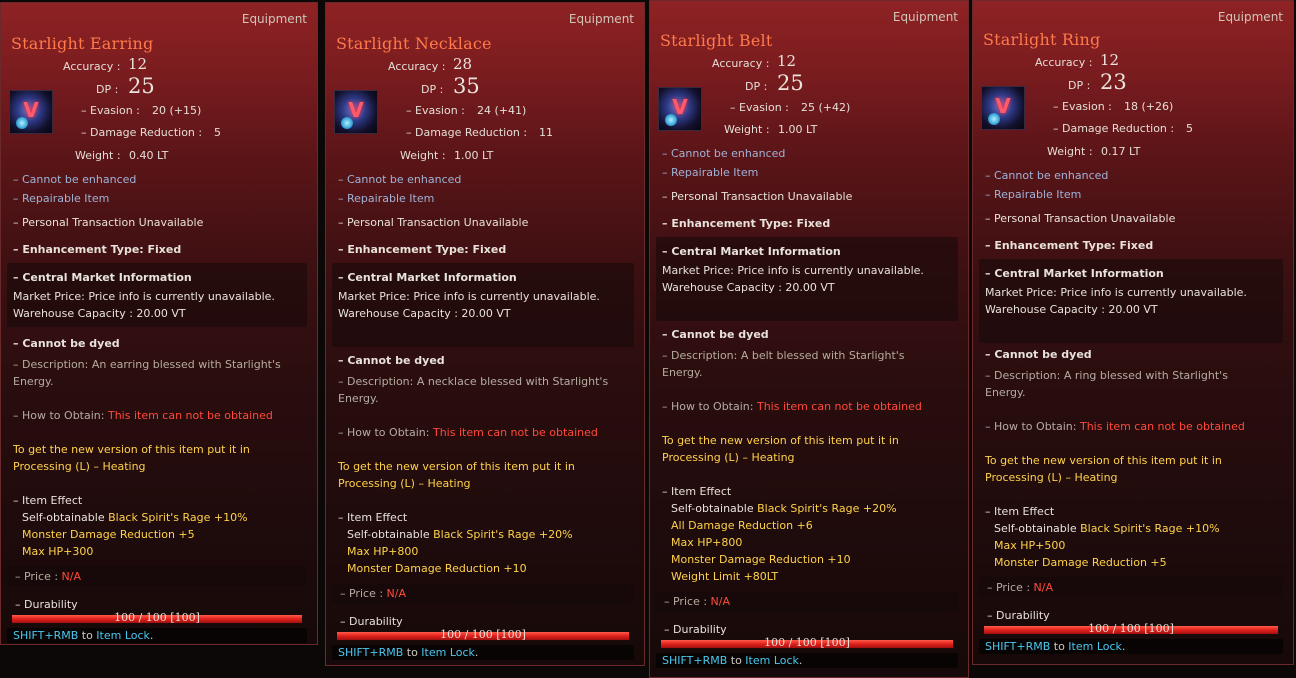 This screenshot has width=1296, height=678. What do you see at coordinates (697, 491) in the screenshot?
I see `item-effect-title: – Item Effect` at bounding box center [697, 491].